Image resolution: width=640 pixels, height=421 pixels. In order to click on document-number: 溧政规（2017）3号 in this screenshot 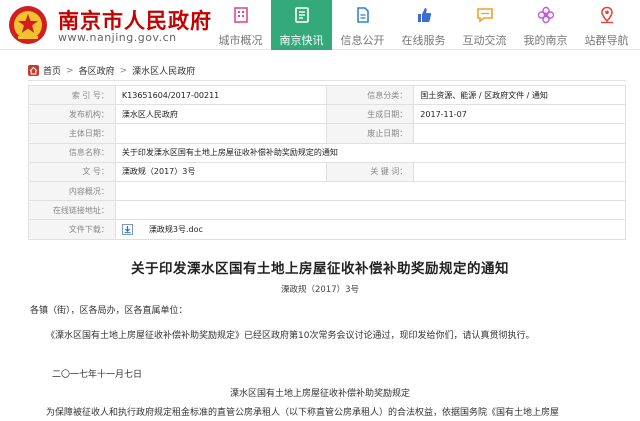, I will do `click(320, 290)`.